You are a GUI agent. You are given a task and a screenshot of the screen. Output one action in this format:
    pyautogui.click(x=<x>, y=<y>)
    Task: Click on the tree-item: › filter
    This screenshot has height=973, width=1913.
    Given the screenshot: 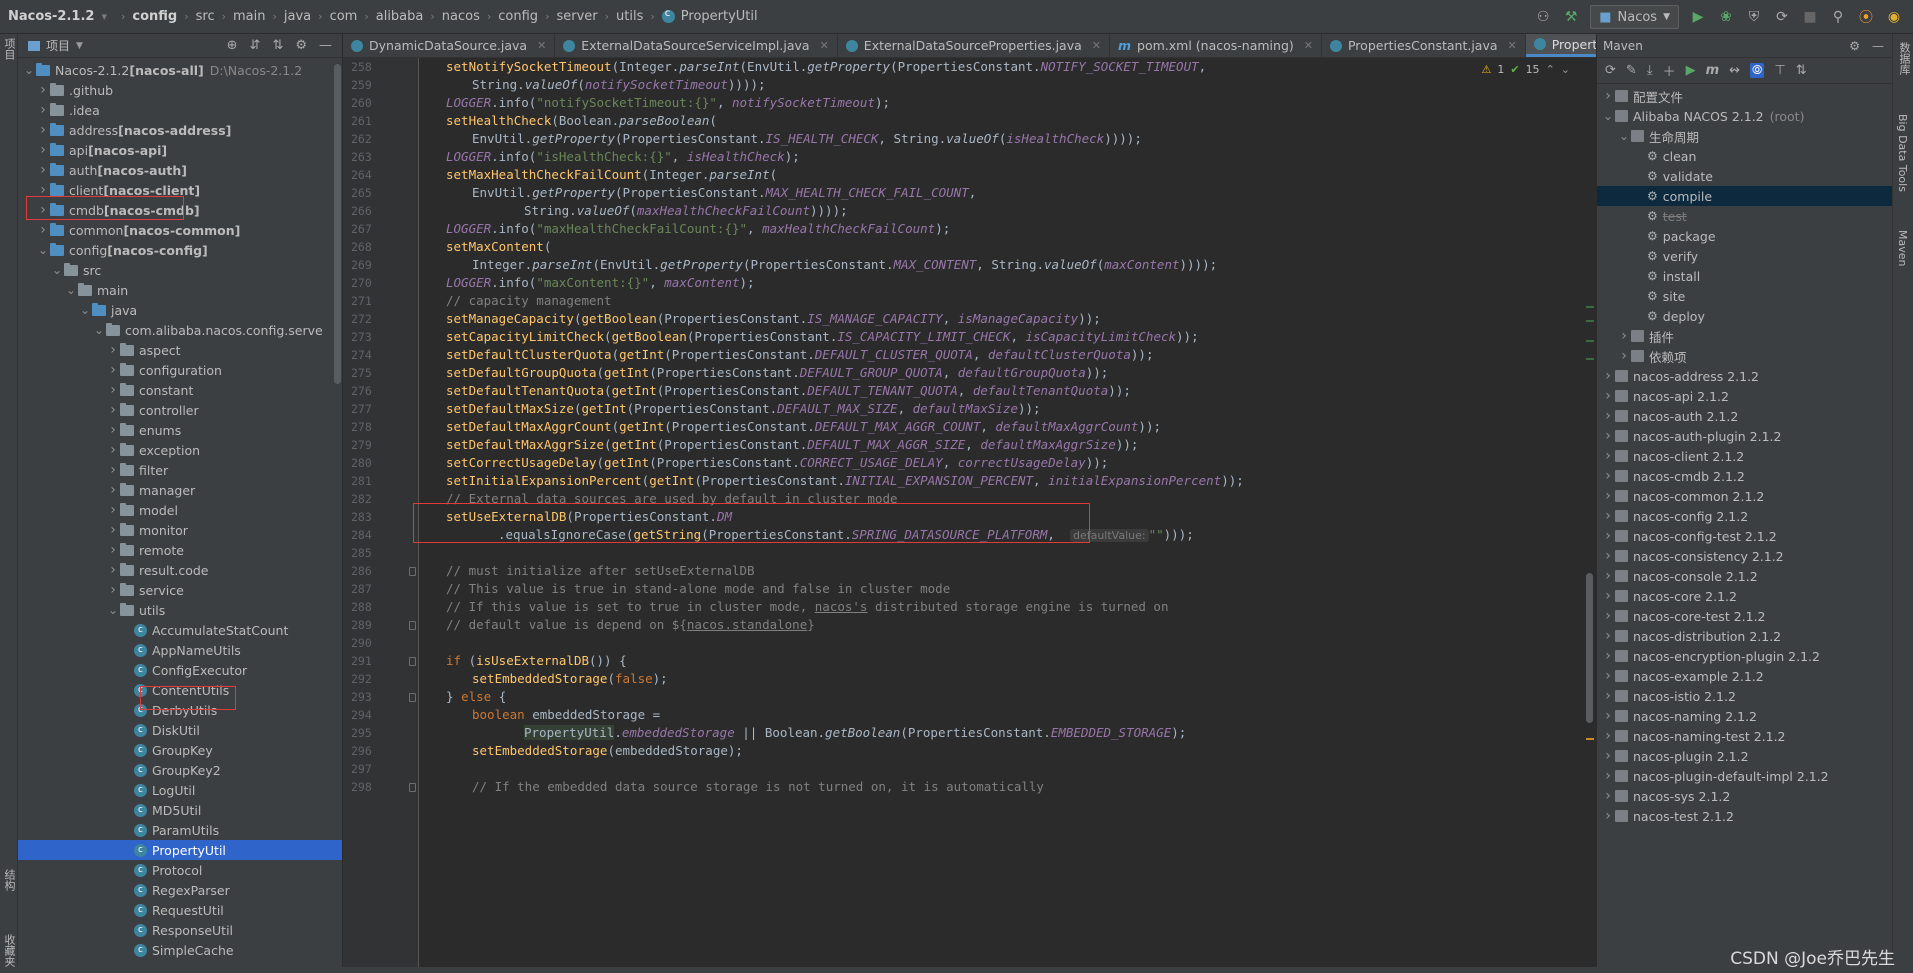 What is the action you would take?
    pyautogui.click(x=180, y=470)
    